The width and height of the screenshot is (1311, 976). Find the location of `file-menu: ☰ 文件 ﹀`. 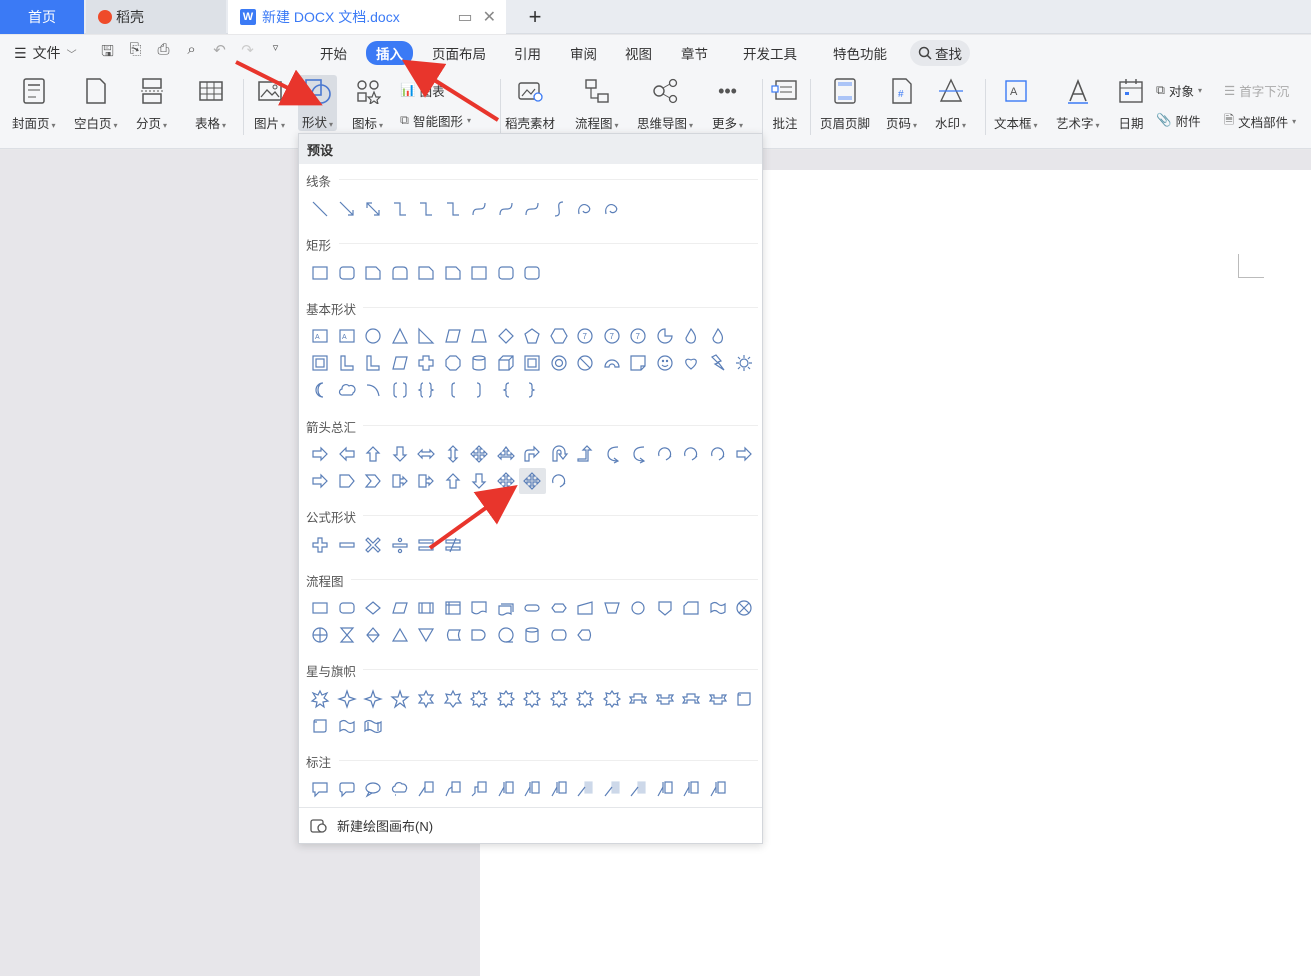

file-menu: ☰ 文件 ﹀ is located at coordinates (45, 53).